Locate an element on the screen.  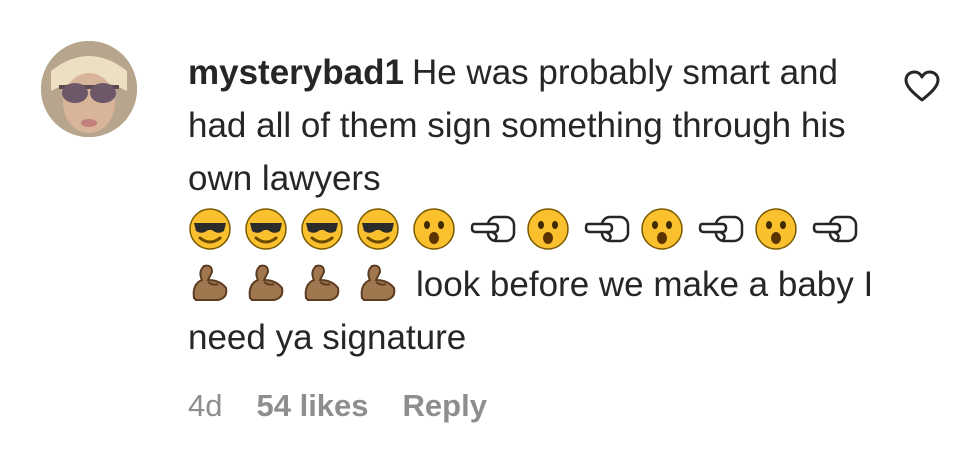
avatar-image is located at coordinates (89, 89).